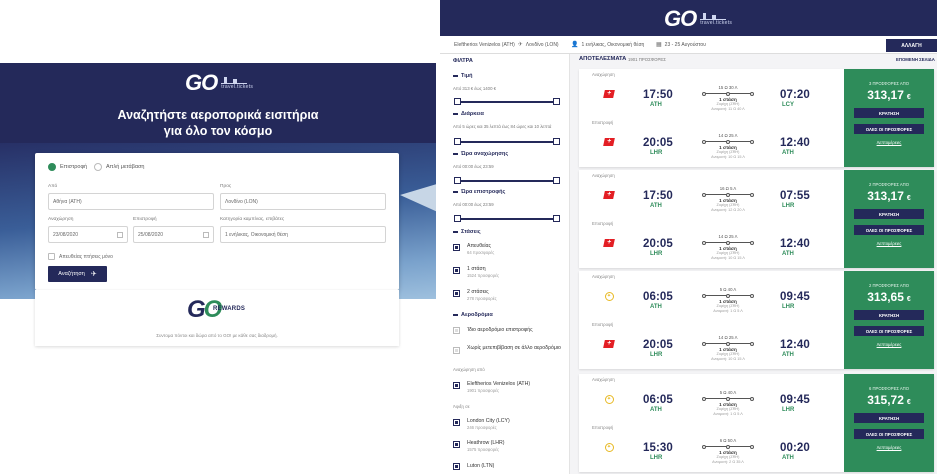 Image resolution: width=937 pixels, height=474 pixels. I want to click on dep-time-slider, so click(507, 180).